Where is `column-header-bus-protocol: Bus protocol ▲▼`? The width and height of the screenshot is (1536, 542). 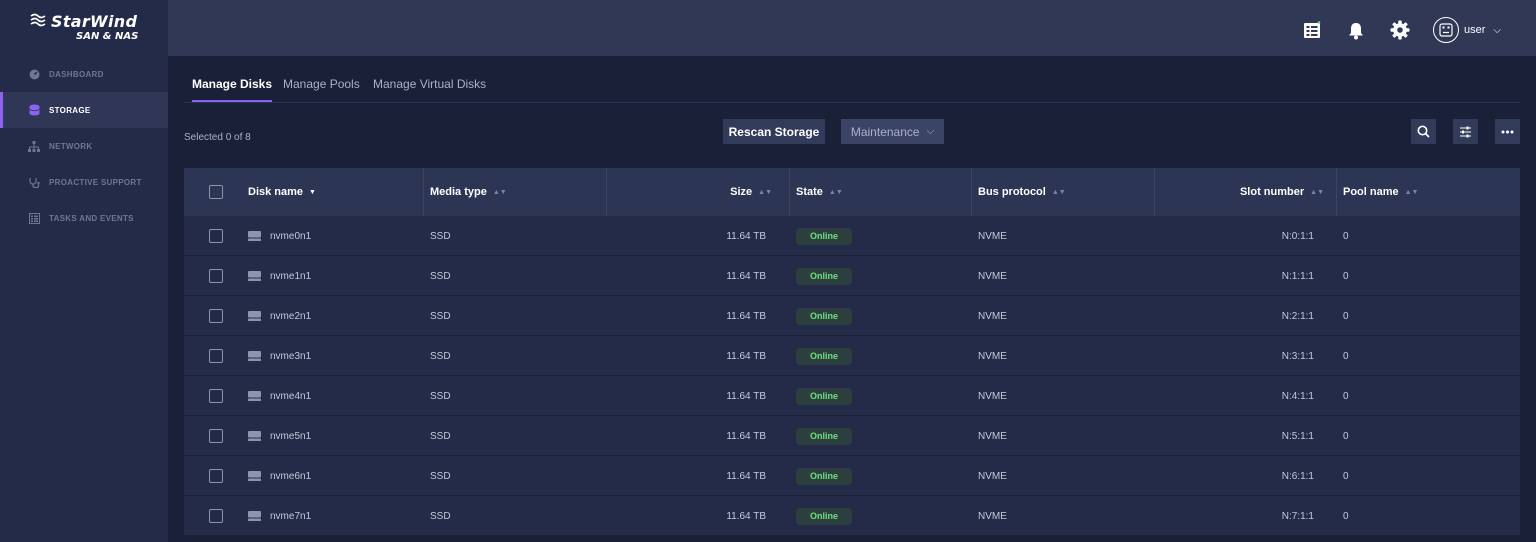
column-header-bus-protocol: Bus protocol ▲▼ is located at coordinates (1022, 192).